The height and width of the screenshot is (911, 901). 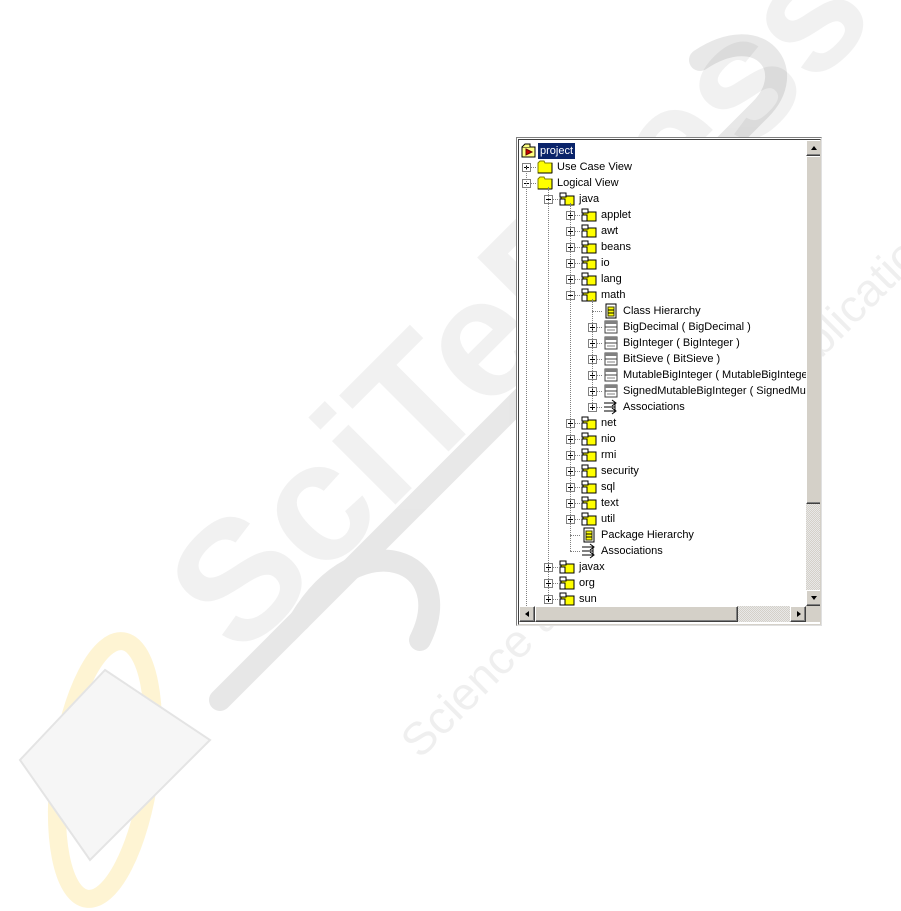 I want to click on tree-node: MutableBigInteger ( MutableBigInteger ), so click(x=662, y=375).